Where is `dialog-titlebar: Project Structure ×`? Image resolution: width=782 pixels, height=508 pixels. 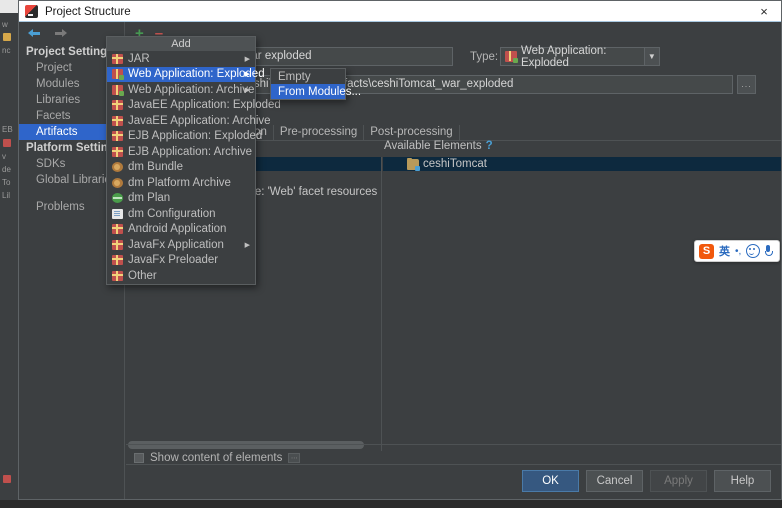
dialog-titlebar: Project Structure × is located at coordinates (400, 11).